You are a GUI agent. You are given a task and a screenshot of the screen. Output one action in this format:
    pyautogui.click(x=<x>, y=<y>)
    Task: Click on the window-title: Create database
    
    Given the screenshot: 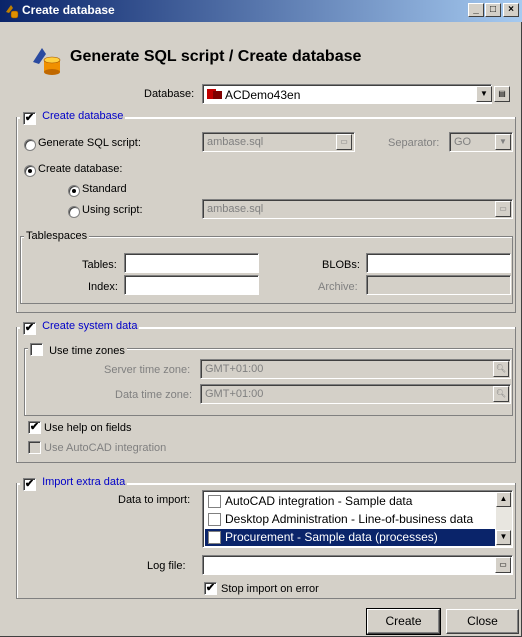 What is the action you would take?
    pyautogui.click(x=68, y=10)
    